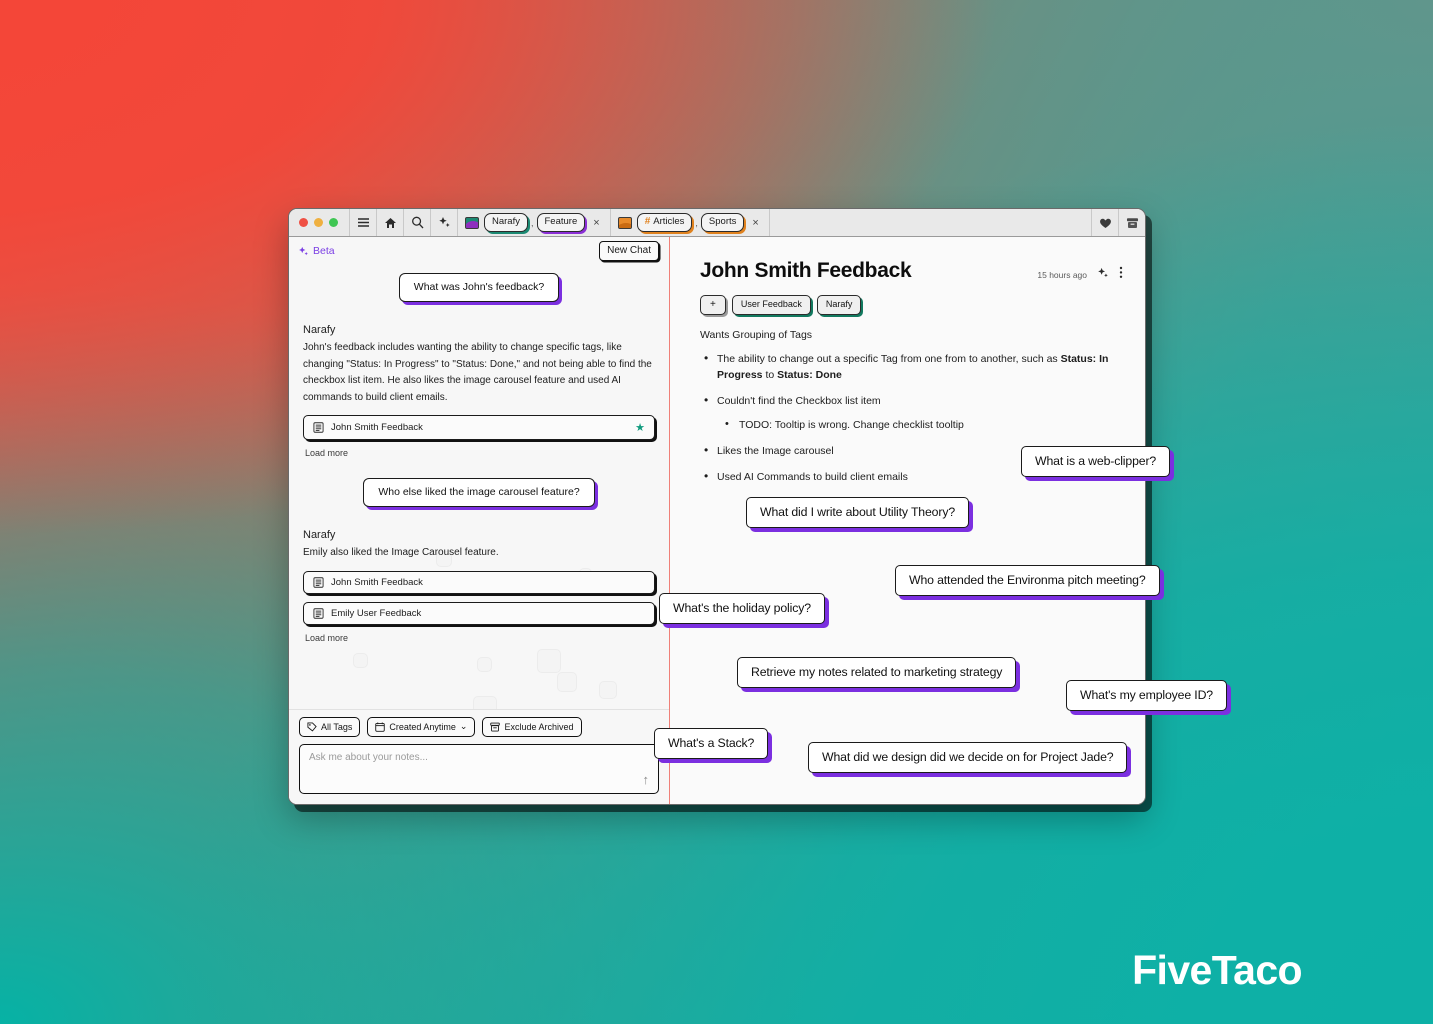 The width and height of the screenshot is (1433, 1024). What do you see at coordinates (809, 375) in the screenshot?
I see `bullet-text-bold-2: Status: Done` at bounding box center [809, 375].